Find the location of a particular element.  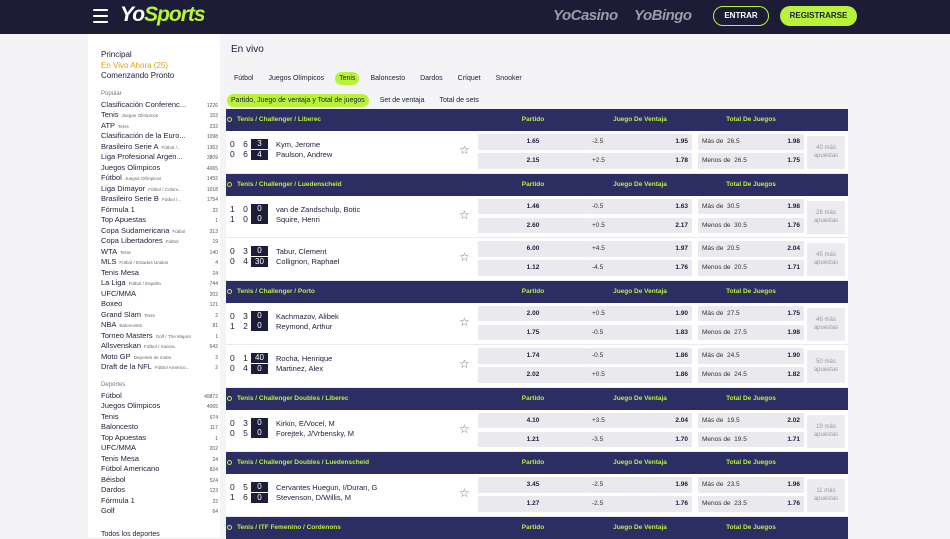

market-tab: Set de ventaja is located at coordinates (402, 100).